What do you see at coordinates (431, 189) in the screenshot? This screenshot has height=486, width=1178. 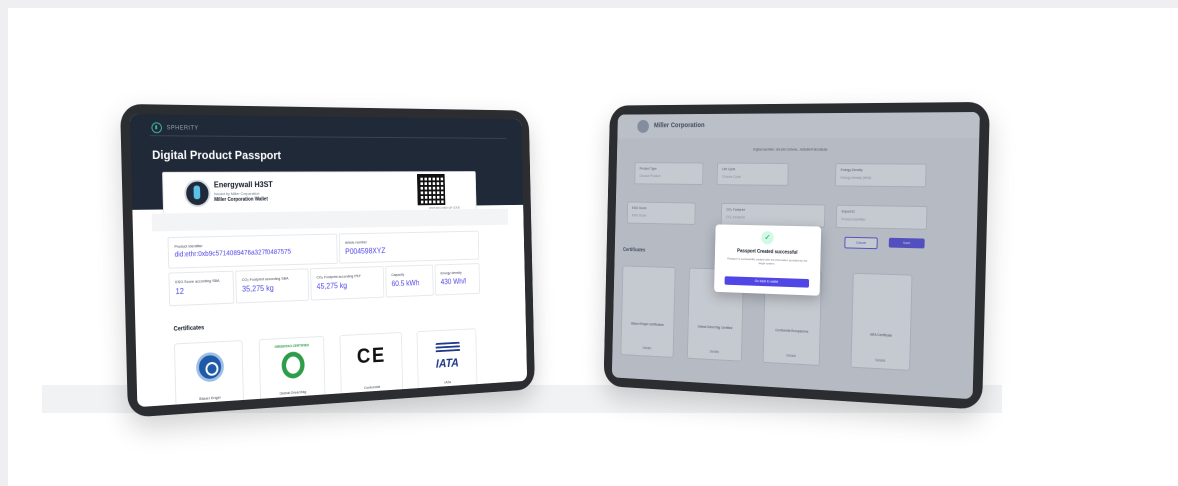 I see `qr-code-icon` at bounding box center [431, 189].